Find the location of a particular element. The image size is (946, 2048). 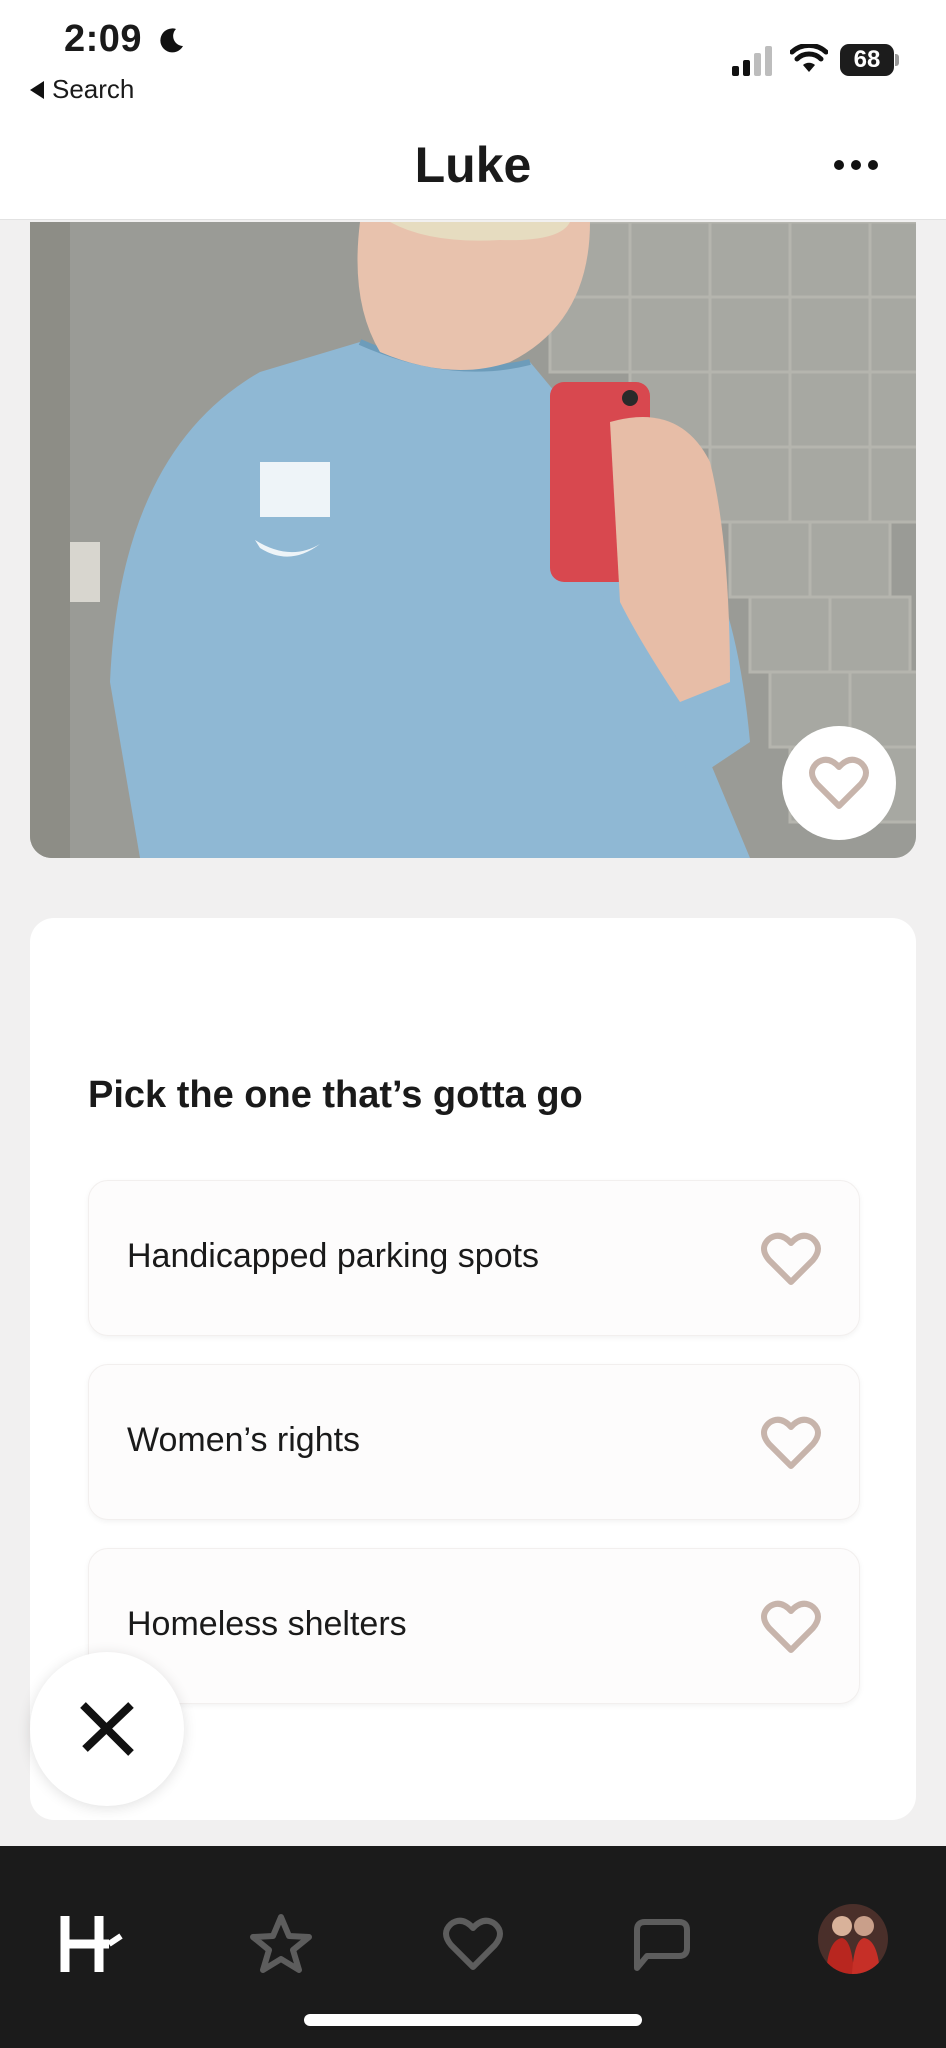

status-time: 2:09 is located at coordinates (103, 39).